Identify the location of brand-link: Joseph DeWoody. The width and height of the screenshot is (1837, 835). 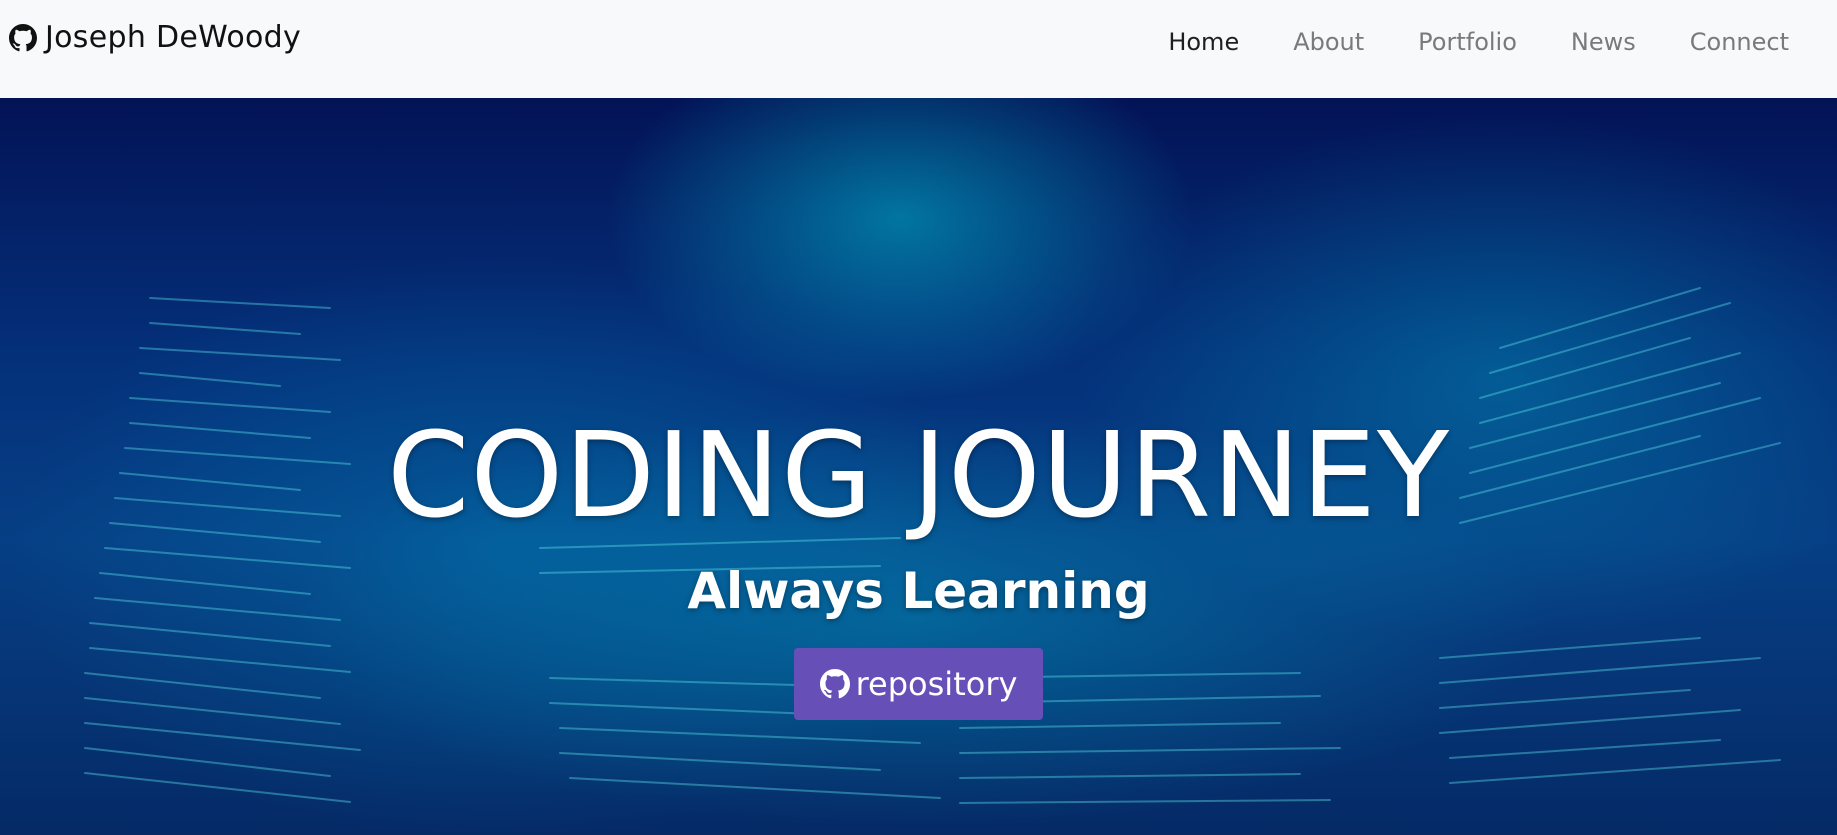
(155, 37).